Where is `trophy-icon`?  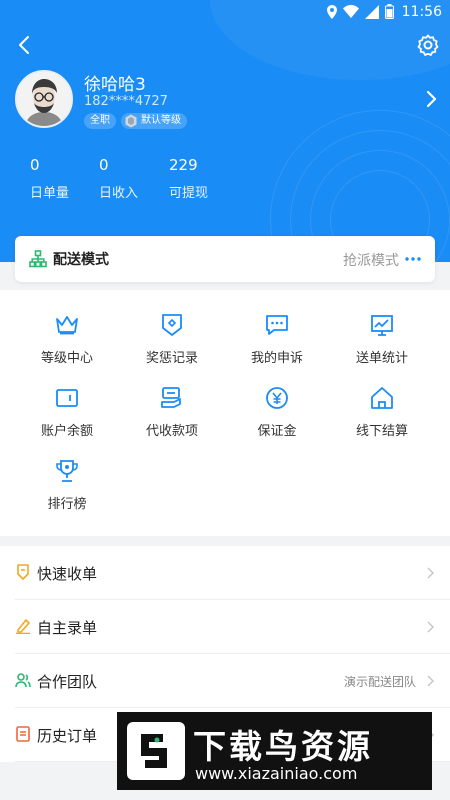
trophy-icon is located at coordinates (67, 471).